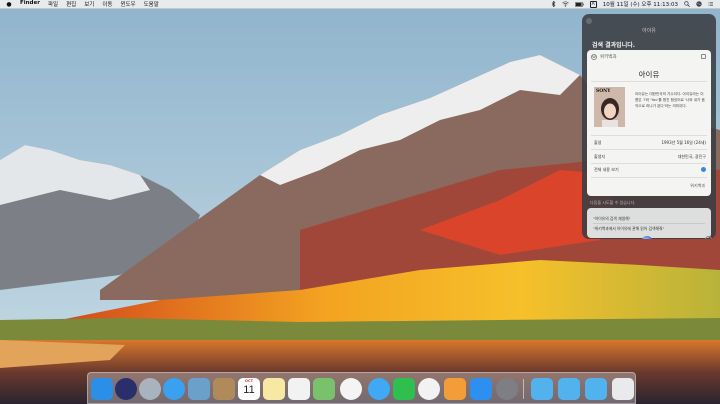 The image size is (720, 404). Describe the element at coordinates (274, 389) in the screenshot. I see `notes-icon` at that location.